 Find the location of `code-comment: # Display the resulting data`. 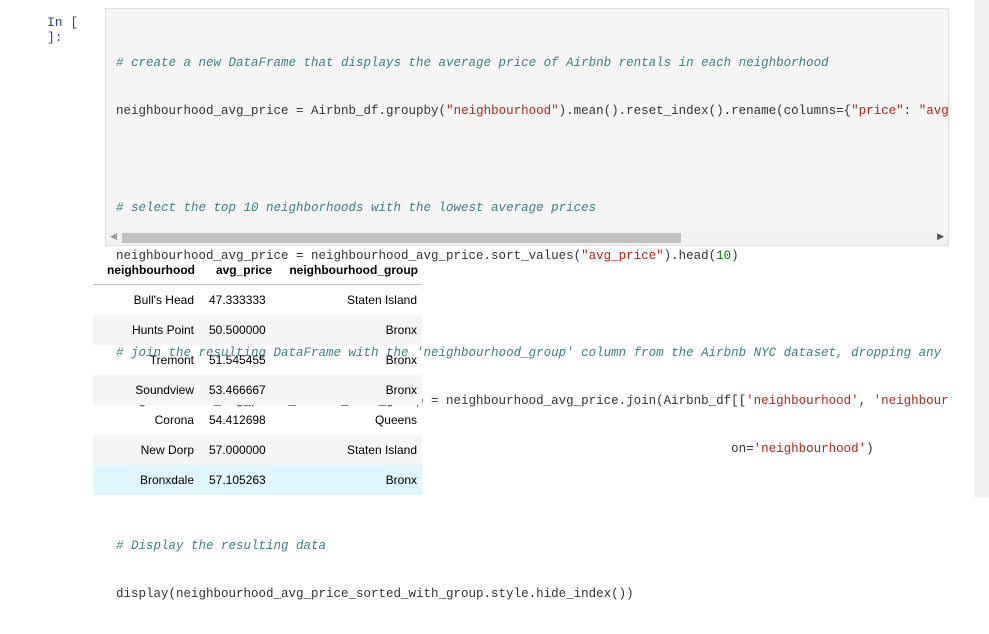

code-comment: # Display the resulting data is located at coordinates (221, 546).